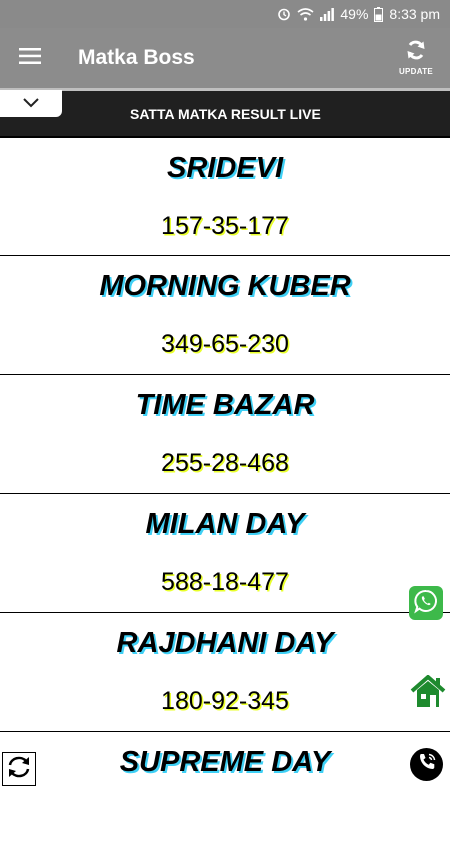 This screenshot has width=450, height=850. I want to click on market-card: RAJDHANI DAY 180-92-345, so click(225, 671).